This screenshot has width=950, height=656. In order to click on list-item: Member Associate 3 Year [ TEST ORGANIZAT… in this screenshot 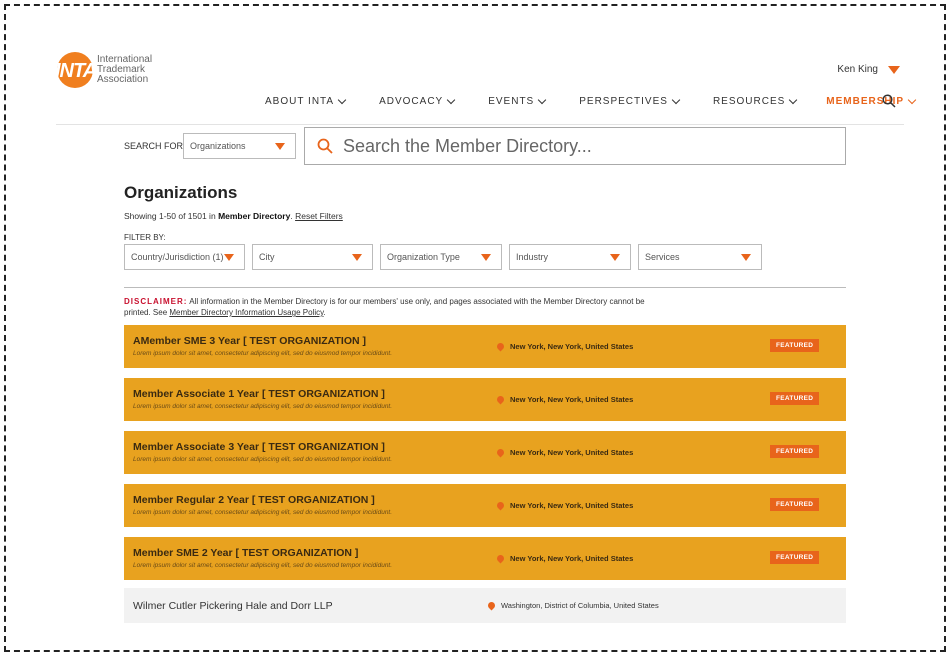, I will do `click(485, 452)`.